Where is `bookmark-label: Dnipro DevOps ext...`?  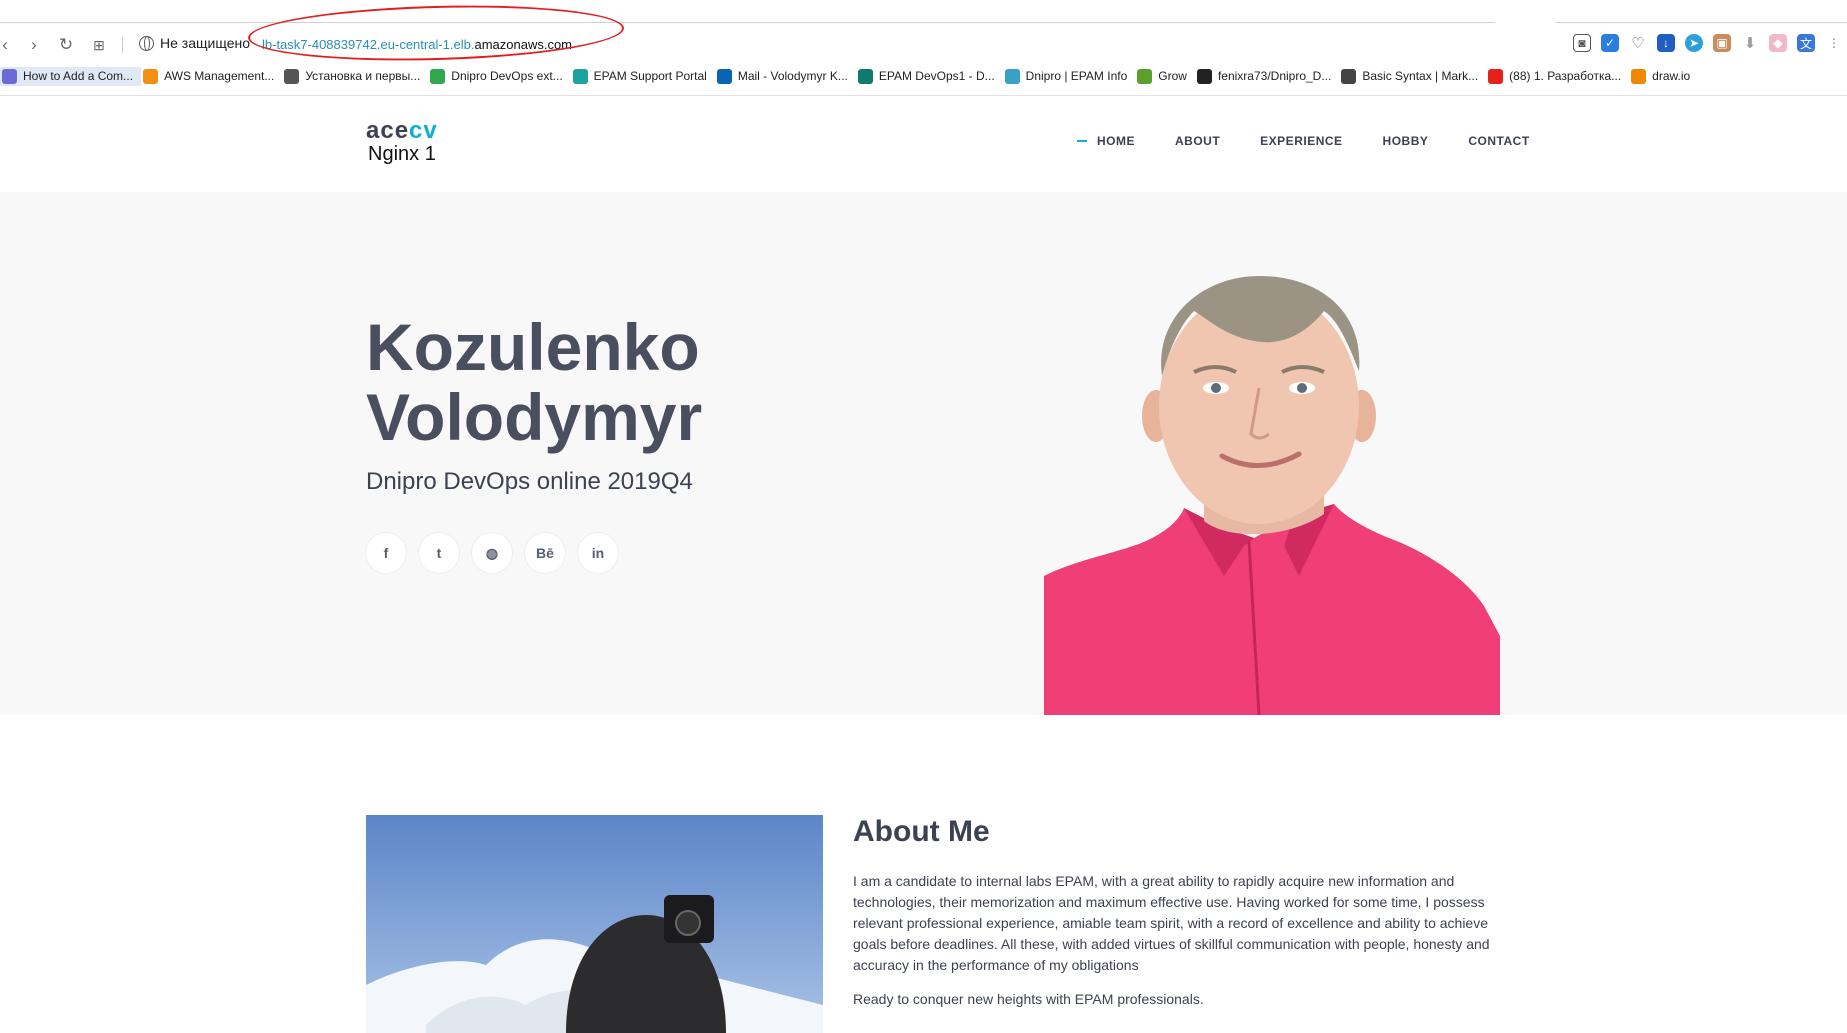
bookmark-label: Dnipro DevOps ext... is located at coordinates (507, 76).